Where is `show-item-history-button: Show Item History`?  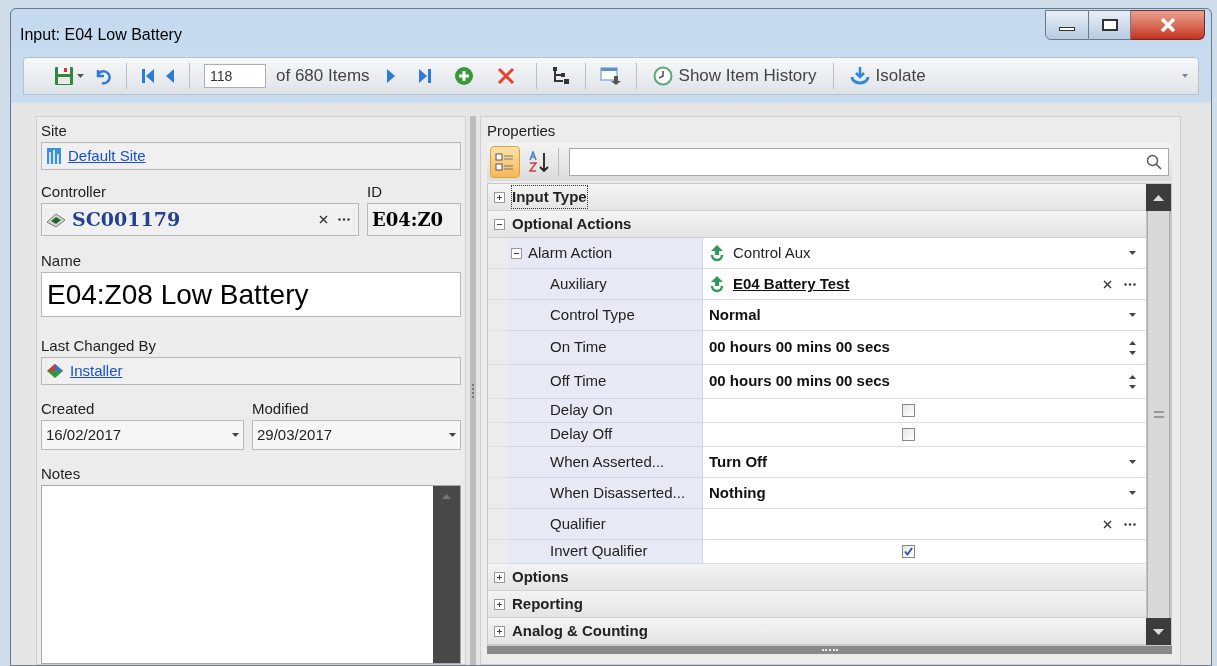
show-item-history-button: Show Item History is located at coordinates (734, 76).